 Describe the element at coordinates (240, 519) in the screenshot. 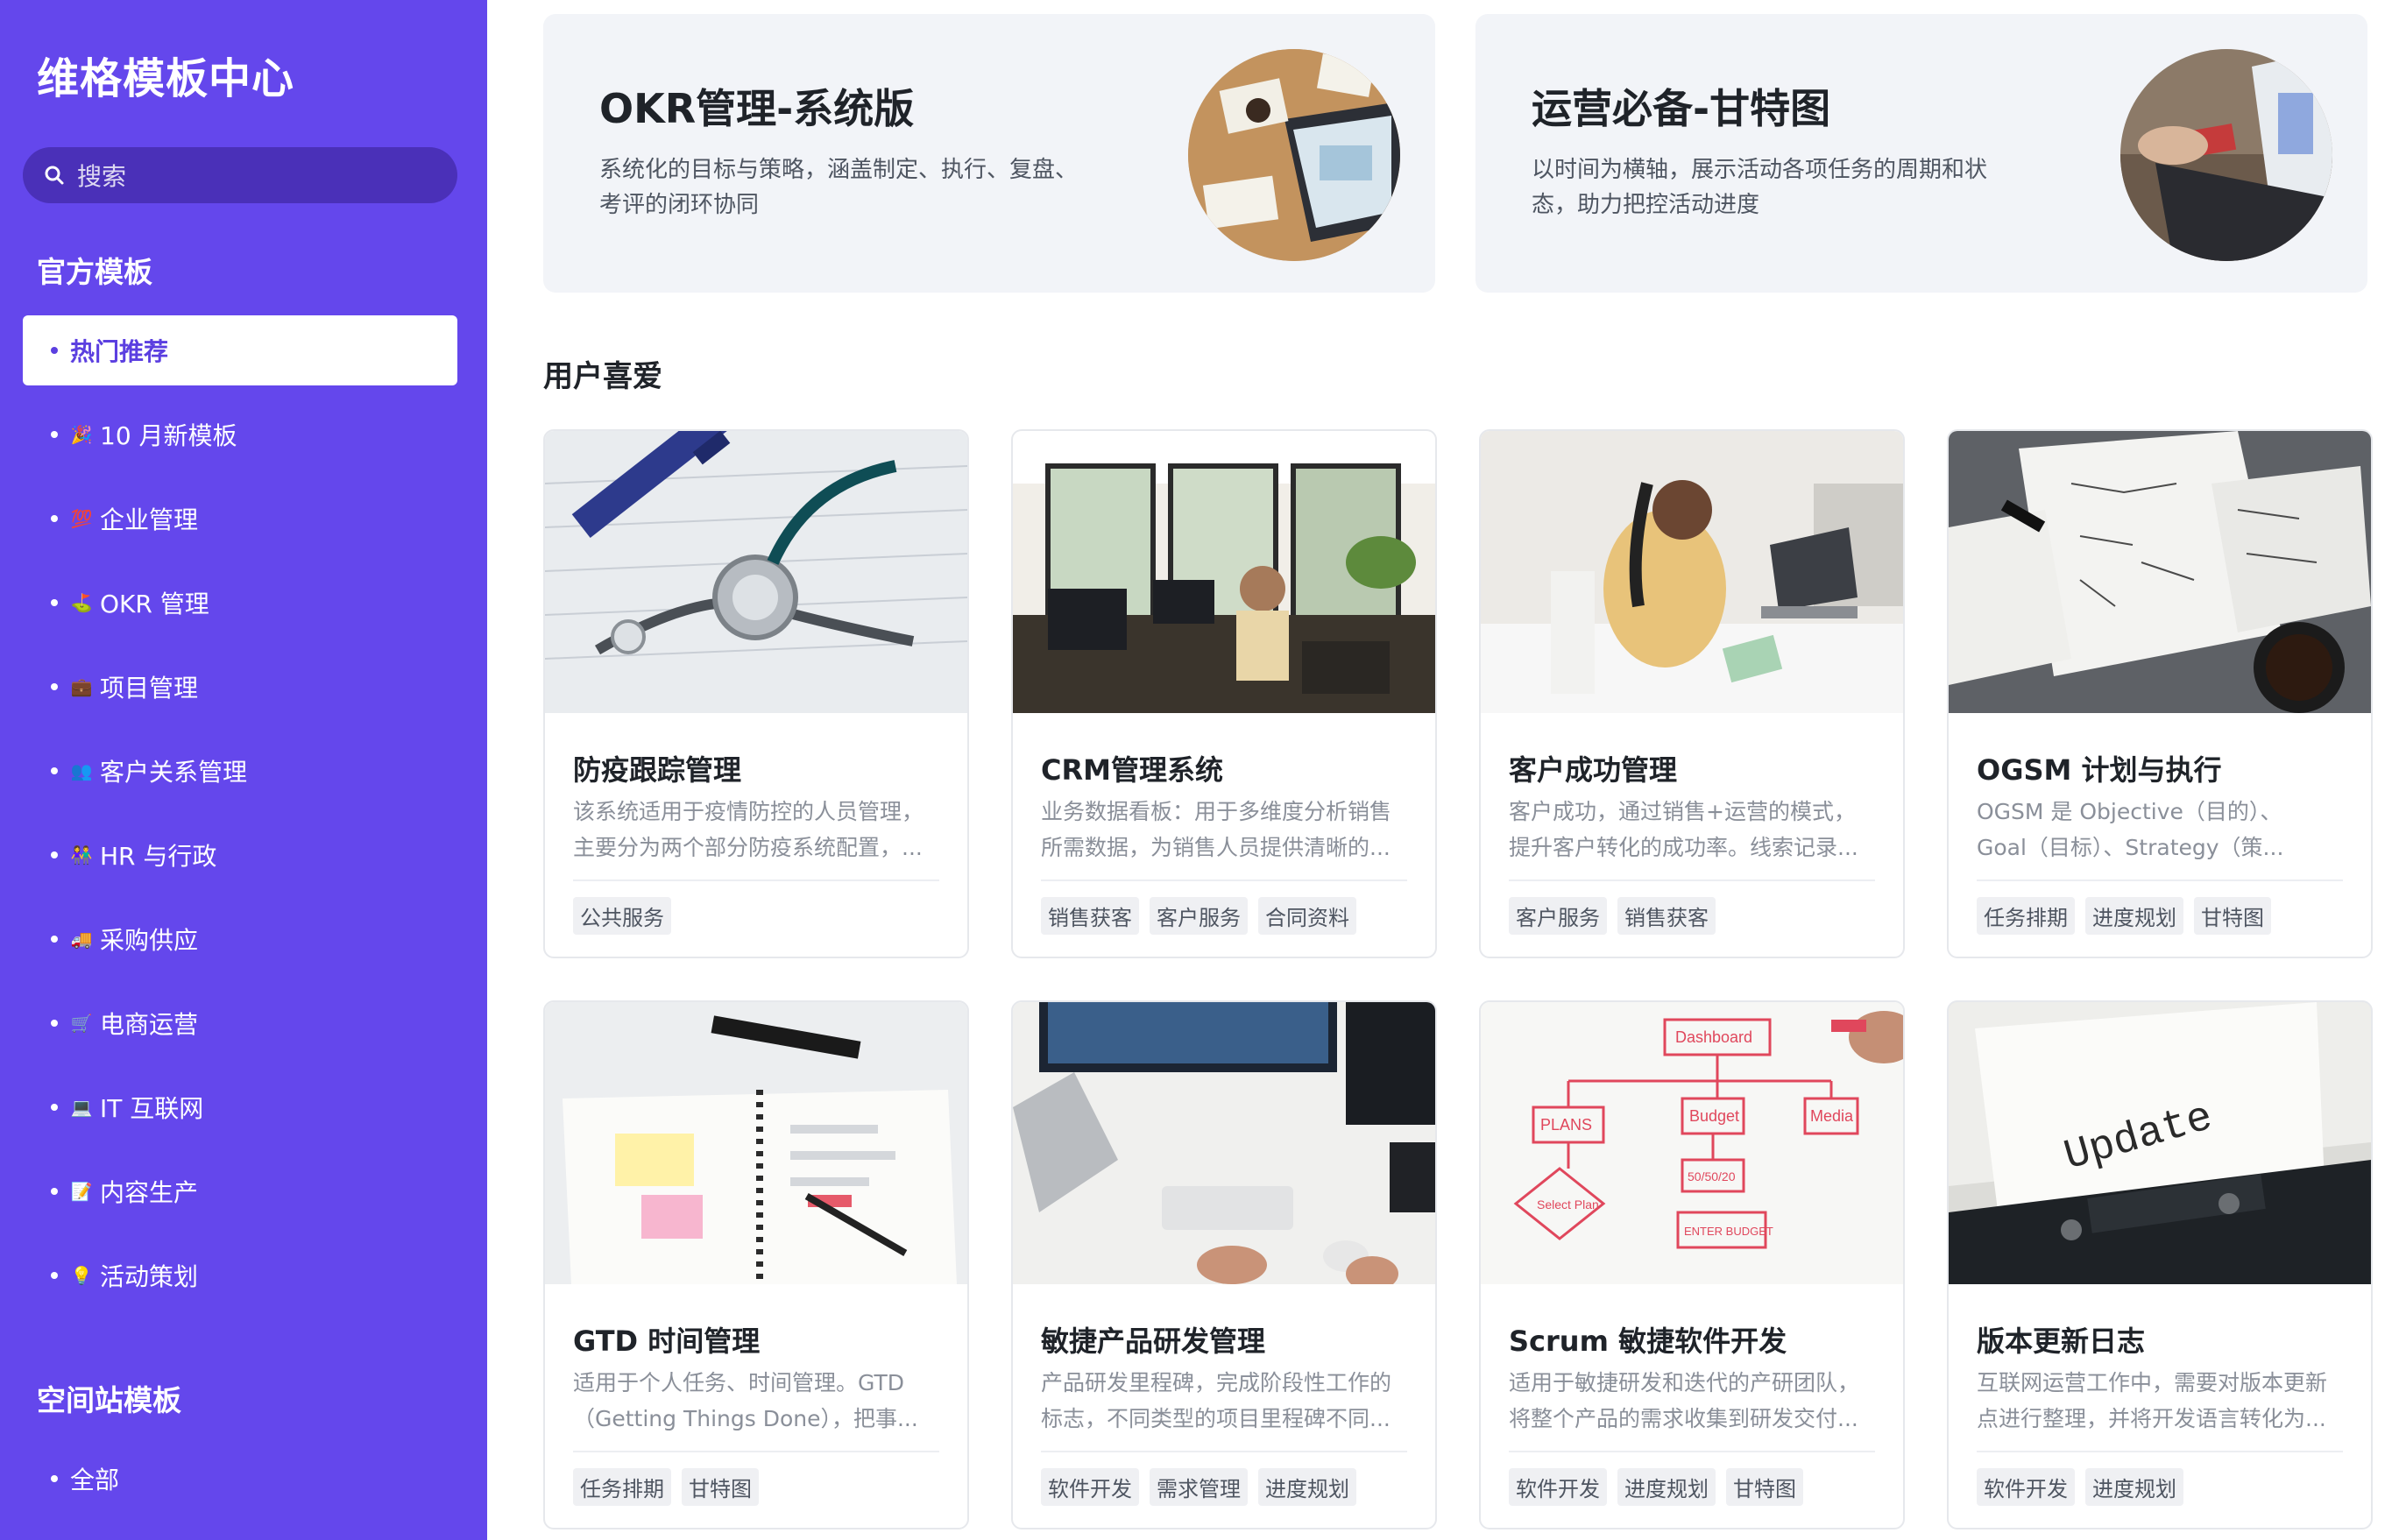

I see `sidebar-item-enterprise: 💯 企业管理` at that location.